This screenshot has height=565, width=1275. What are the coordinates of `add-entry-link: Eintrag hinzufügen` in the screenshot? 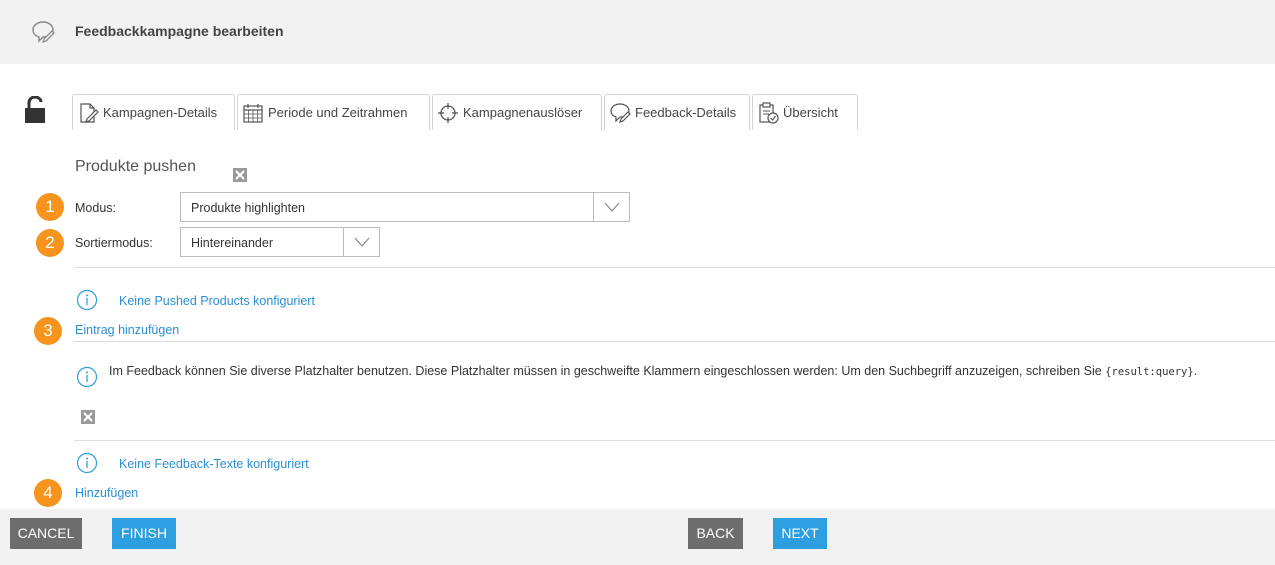 It's located at (127, 330).